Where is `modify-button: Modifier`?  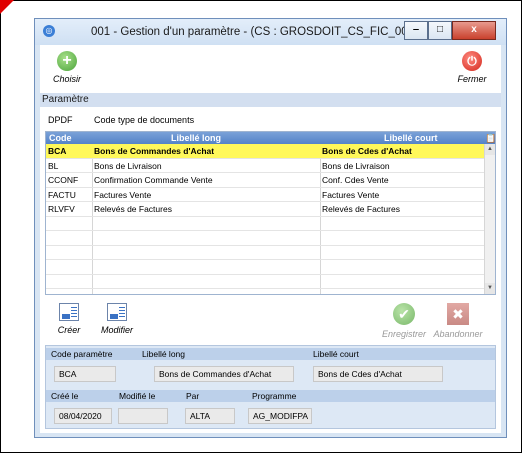 modify-button: Modifier is located at coordinates (117, 319).